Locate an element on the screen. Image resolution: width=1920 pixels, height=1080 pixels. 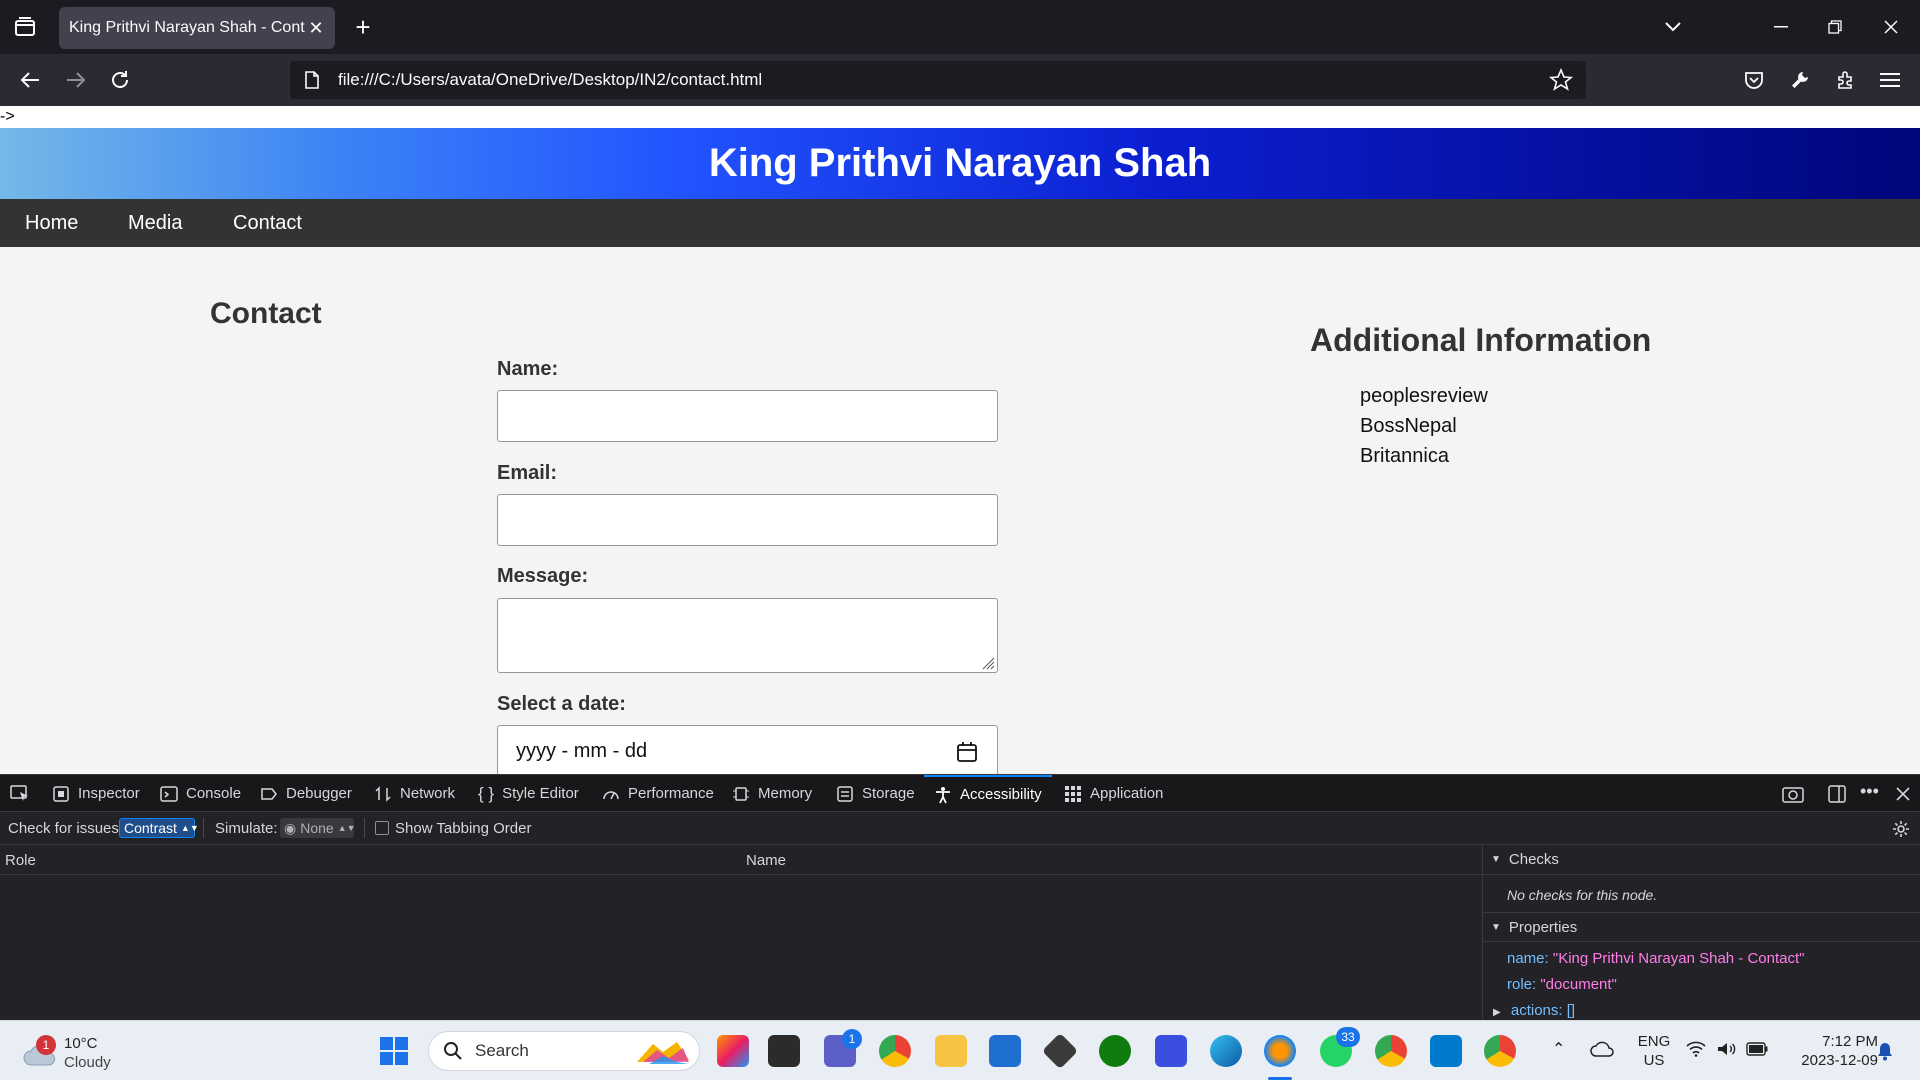
pocket-icon is located at coordinates (1754, 80).